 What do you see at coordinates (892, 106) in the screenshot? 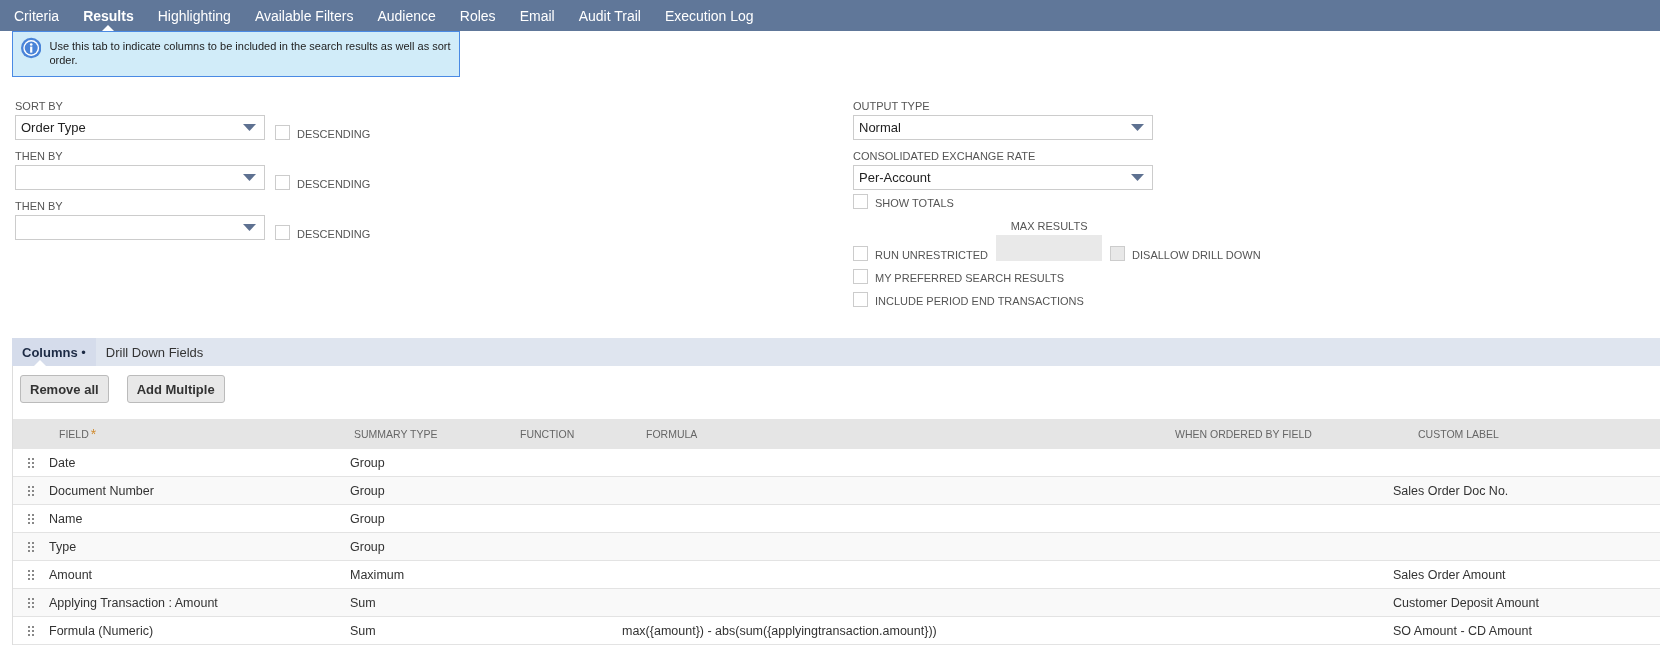
I see `field-label: OUTPUT TYPE` at bounding box center [892, 106].